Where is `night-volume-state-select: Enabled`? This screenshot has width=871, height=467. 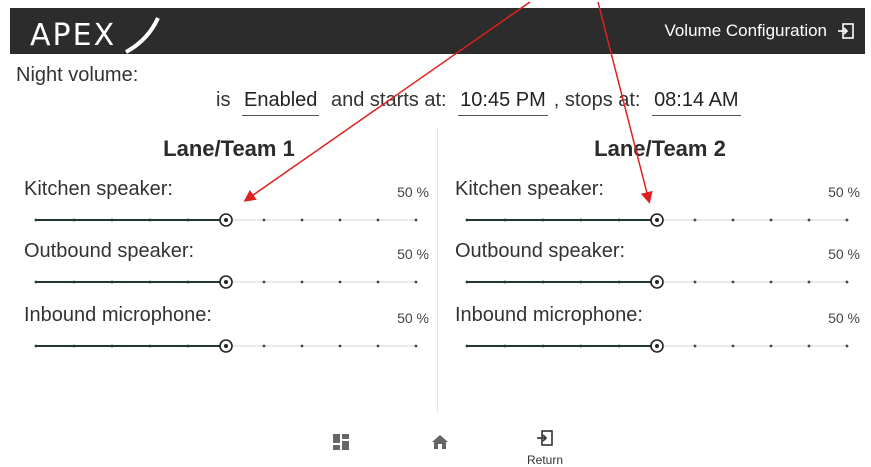 night-volume-state-select: Enabled is located at coordinates (281, 102).